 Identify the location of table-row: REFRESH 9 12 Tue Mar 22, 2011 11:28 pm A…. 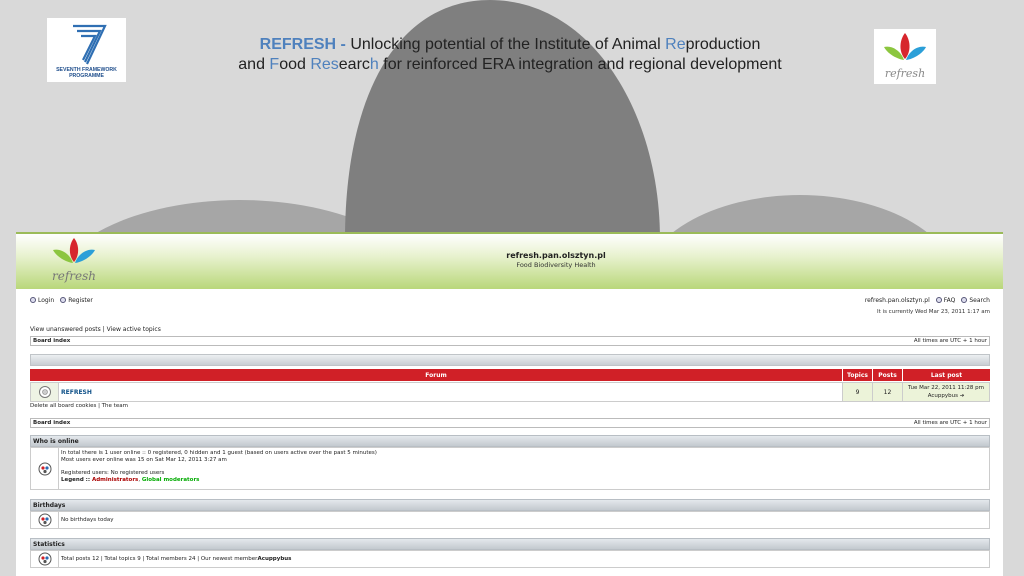
(510, 392).